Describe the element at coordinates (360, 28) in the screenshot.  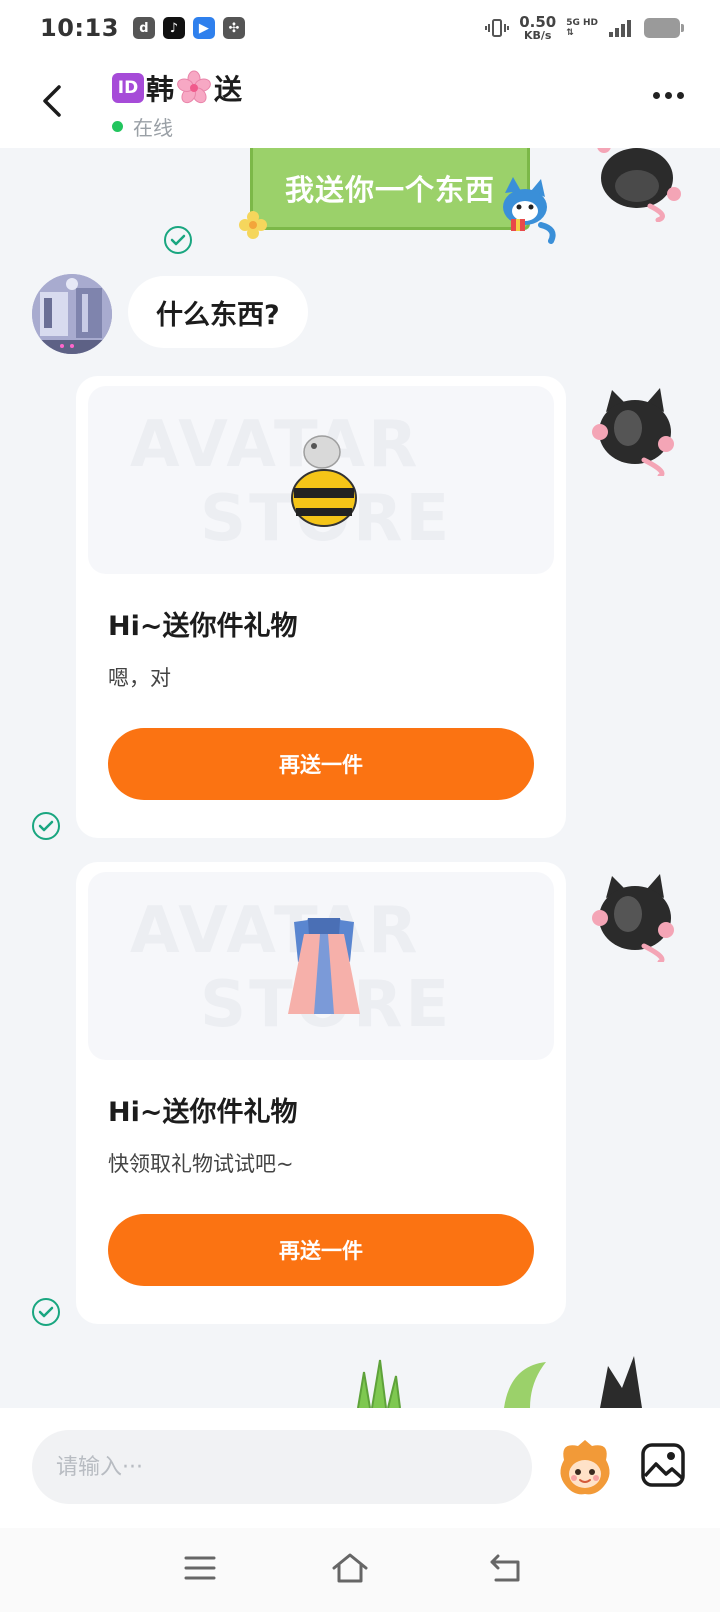
I see `status-bar: 10:13 d ♪ ▶ ✣ 0.50 KB/s 5G HD ⇅` at that location.